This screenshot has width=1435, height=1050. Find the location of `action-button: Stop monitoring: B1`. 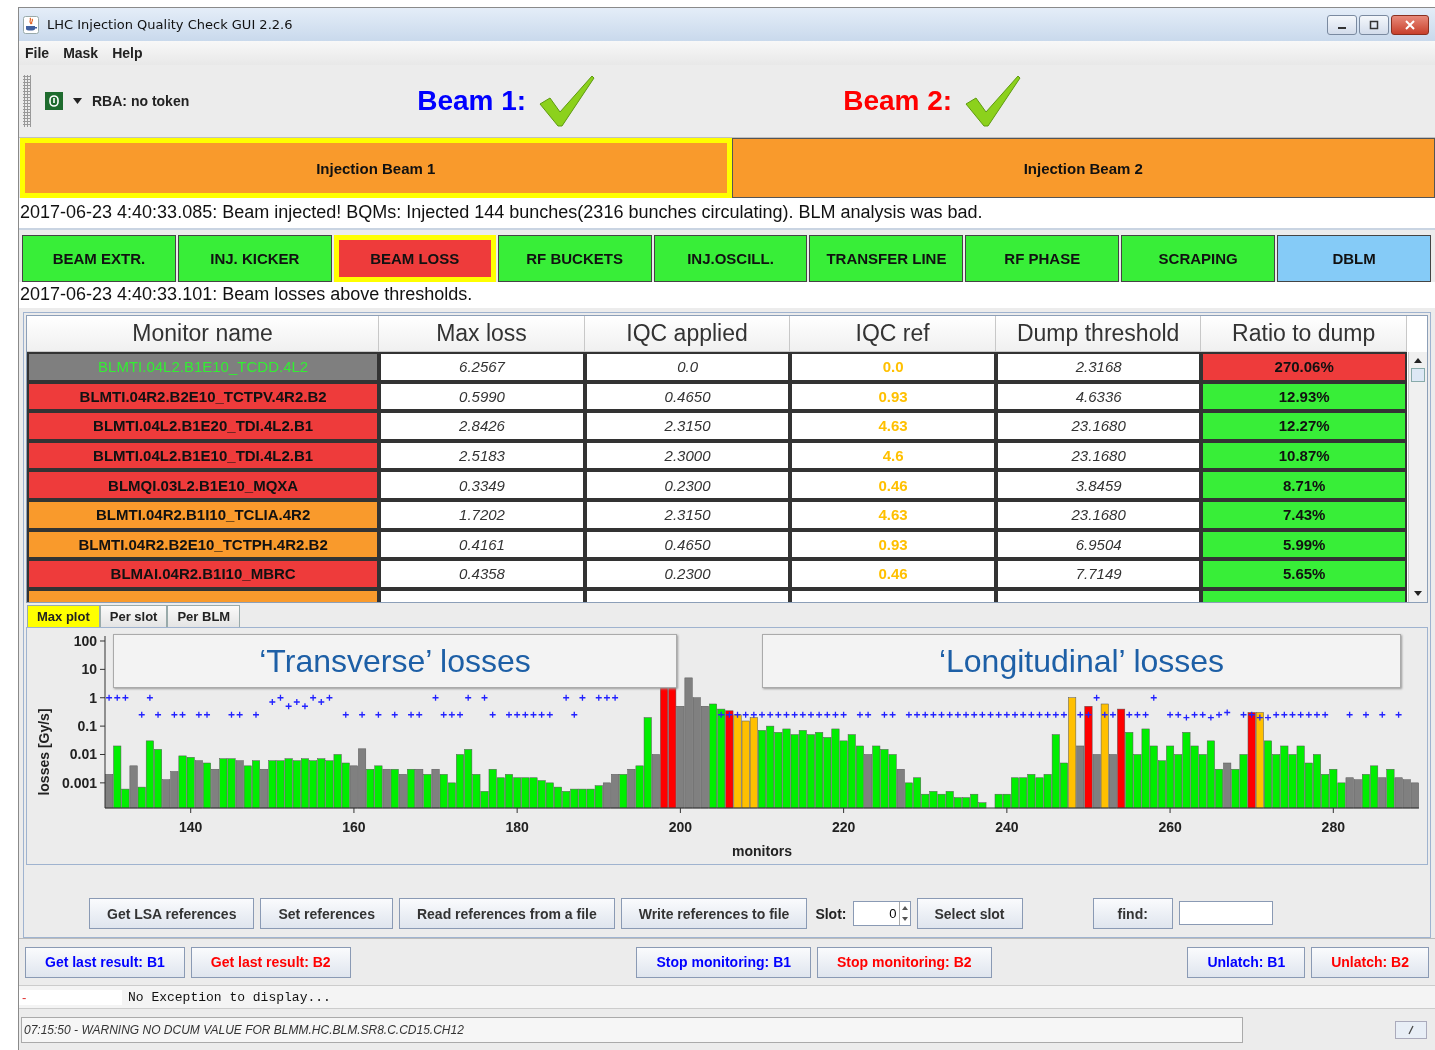

action-button: Stop monitoring: B1 is located at coordinates (724, 962).